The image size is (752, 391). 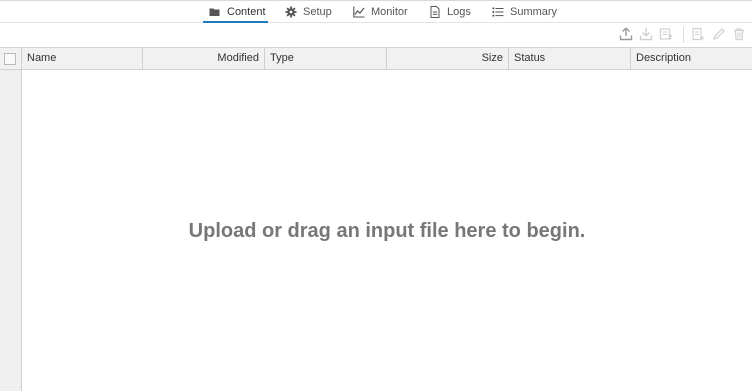 What do you see at coordinates (448, 58) in the screenshot?
I see `column-header-size: Size` at bounding box center [448, 58].